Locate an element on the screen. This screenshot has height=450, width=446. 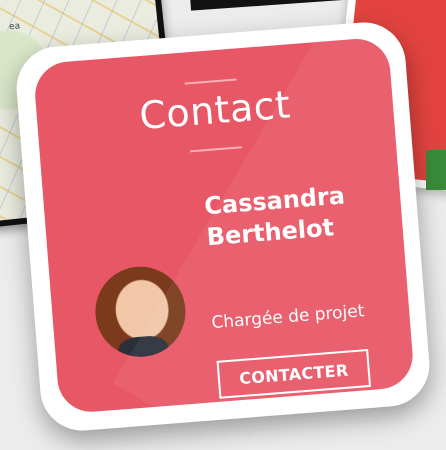
contact-name: Cassandra Berthelot is located at coordinates (305, 215).